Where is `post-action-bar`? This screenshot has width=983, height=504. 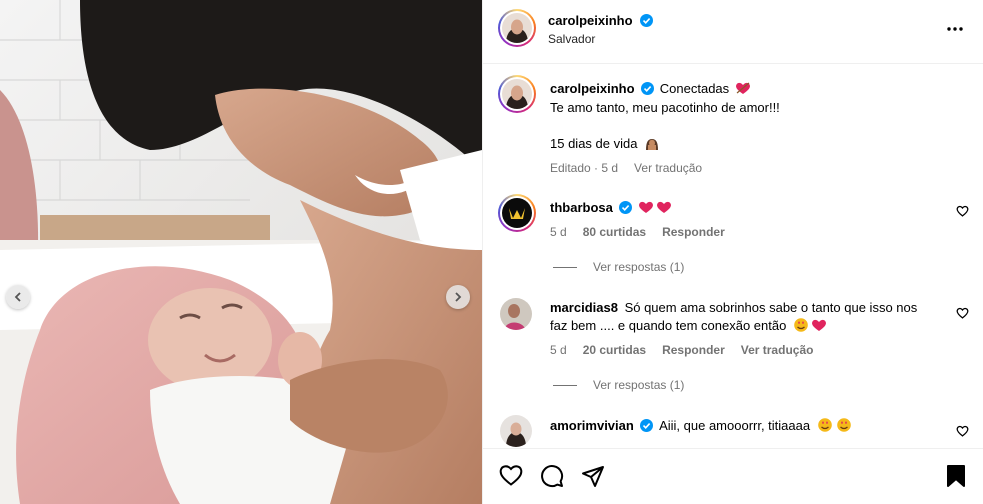 post-action-bar is located at coordinates (733, 476).